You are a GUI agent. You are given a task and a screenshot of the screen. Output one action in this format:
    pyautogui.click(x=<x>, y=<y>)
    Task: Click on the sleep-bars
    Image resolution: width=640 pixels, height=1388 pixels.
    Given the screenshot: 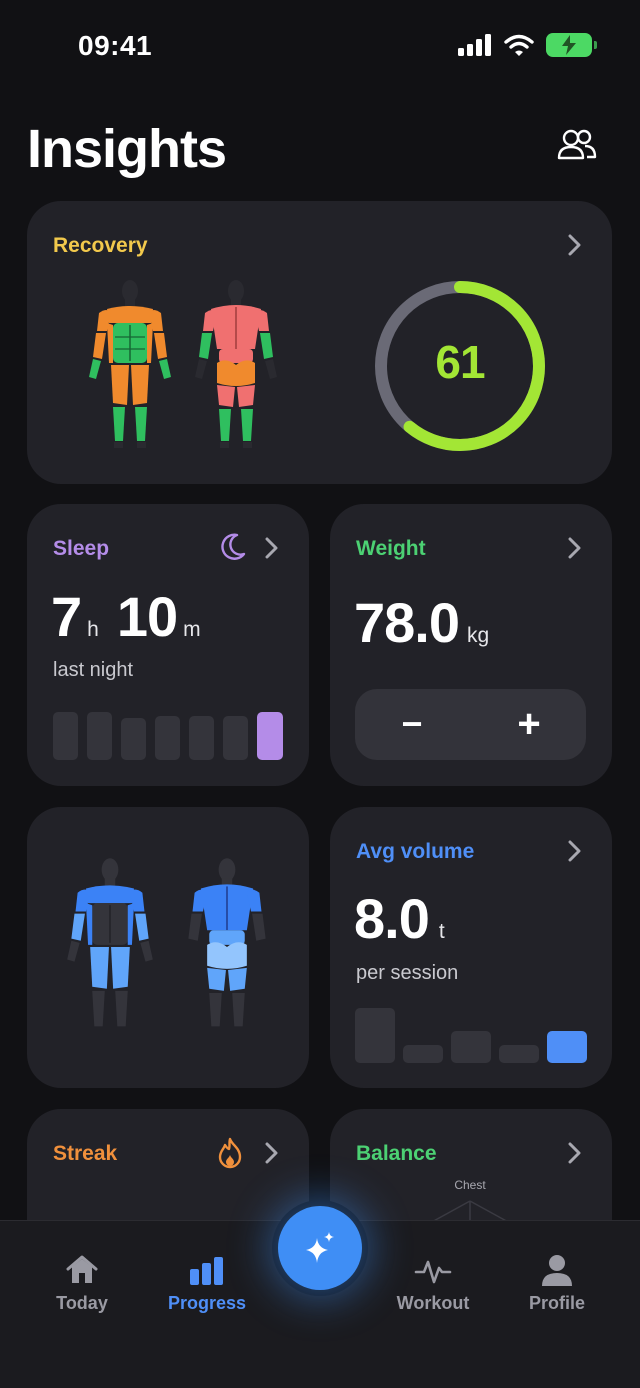 What is the action you would take?
    pyautogui.click(x=168, y=735)
    